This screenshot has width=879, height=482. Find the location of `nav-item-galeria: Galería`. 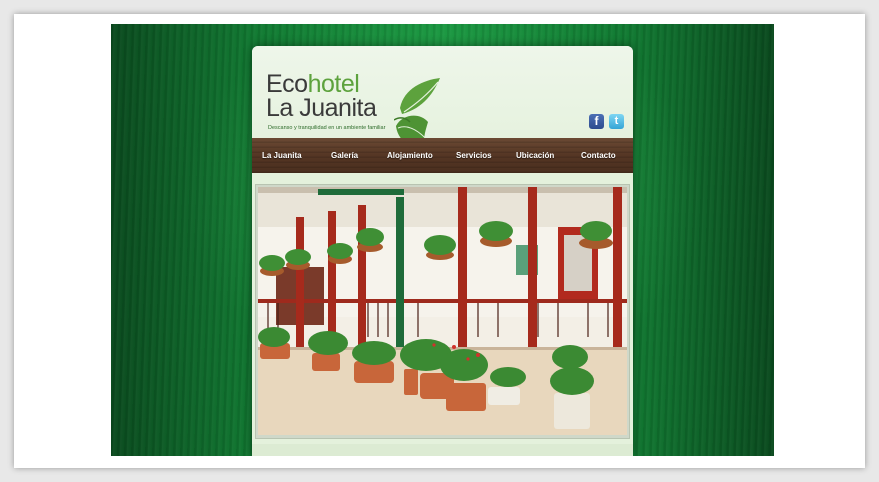

nav-item-galeria: Galería is located at coordinates (344, 155).